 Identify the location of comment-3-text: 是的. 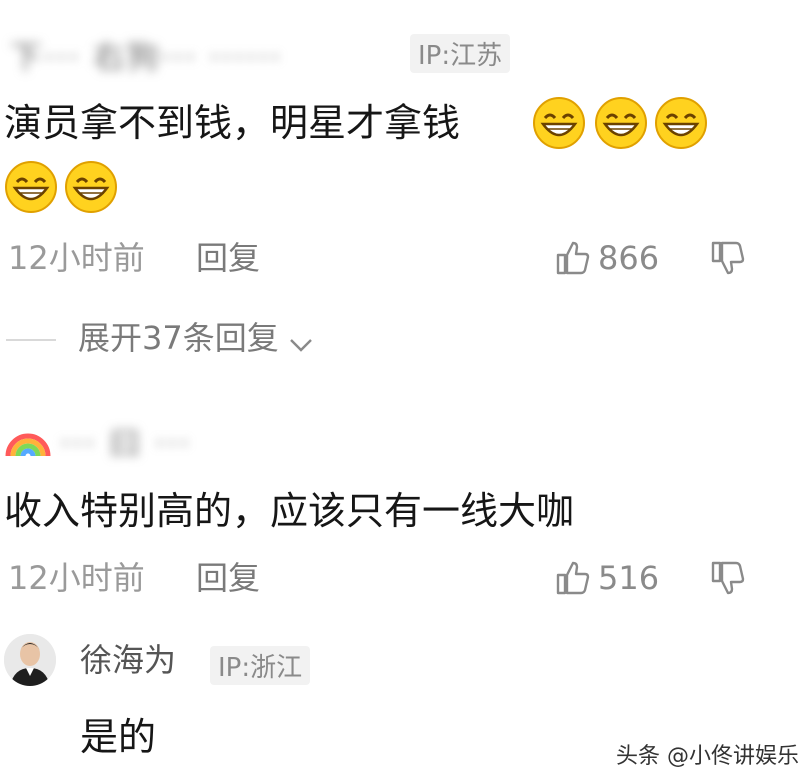
(118, 737).